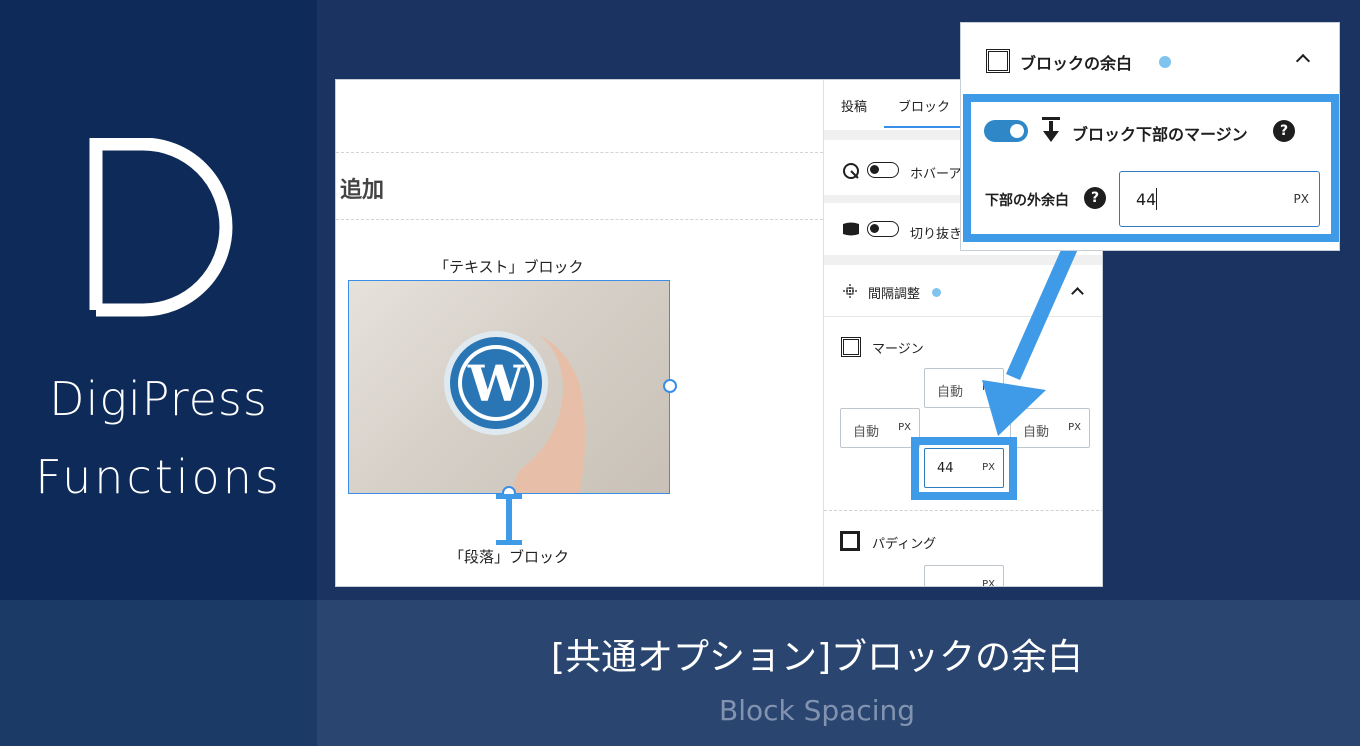 Image resolution: width=1360 pixels, height=746 pixels. What do you see at coordinates (854, 105) in the screenshot?
I see `tab-post: 投稿` at bounding box center [854, 105].